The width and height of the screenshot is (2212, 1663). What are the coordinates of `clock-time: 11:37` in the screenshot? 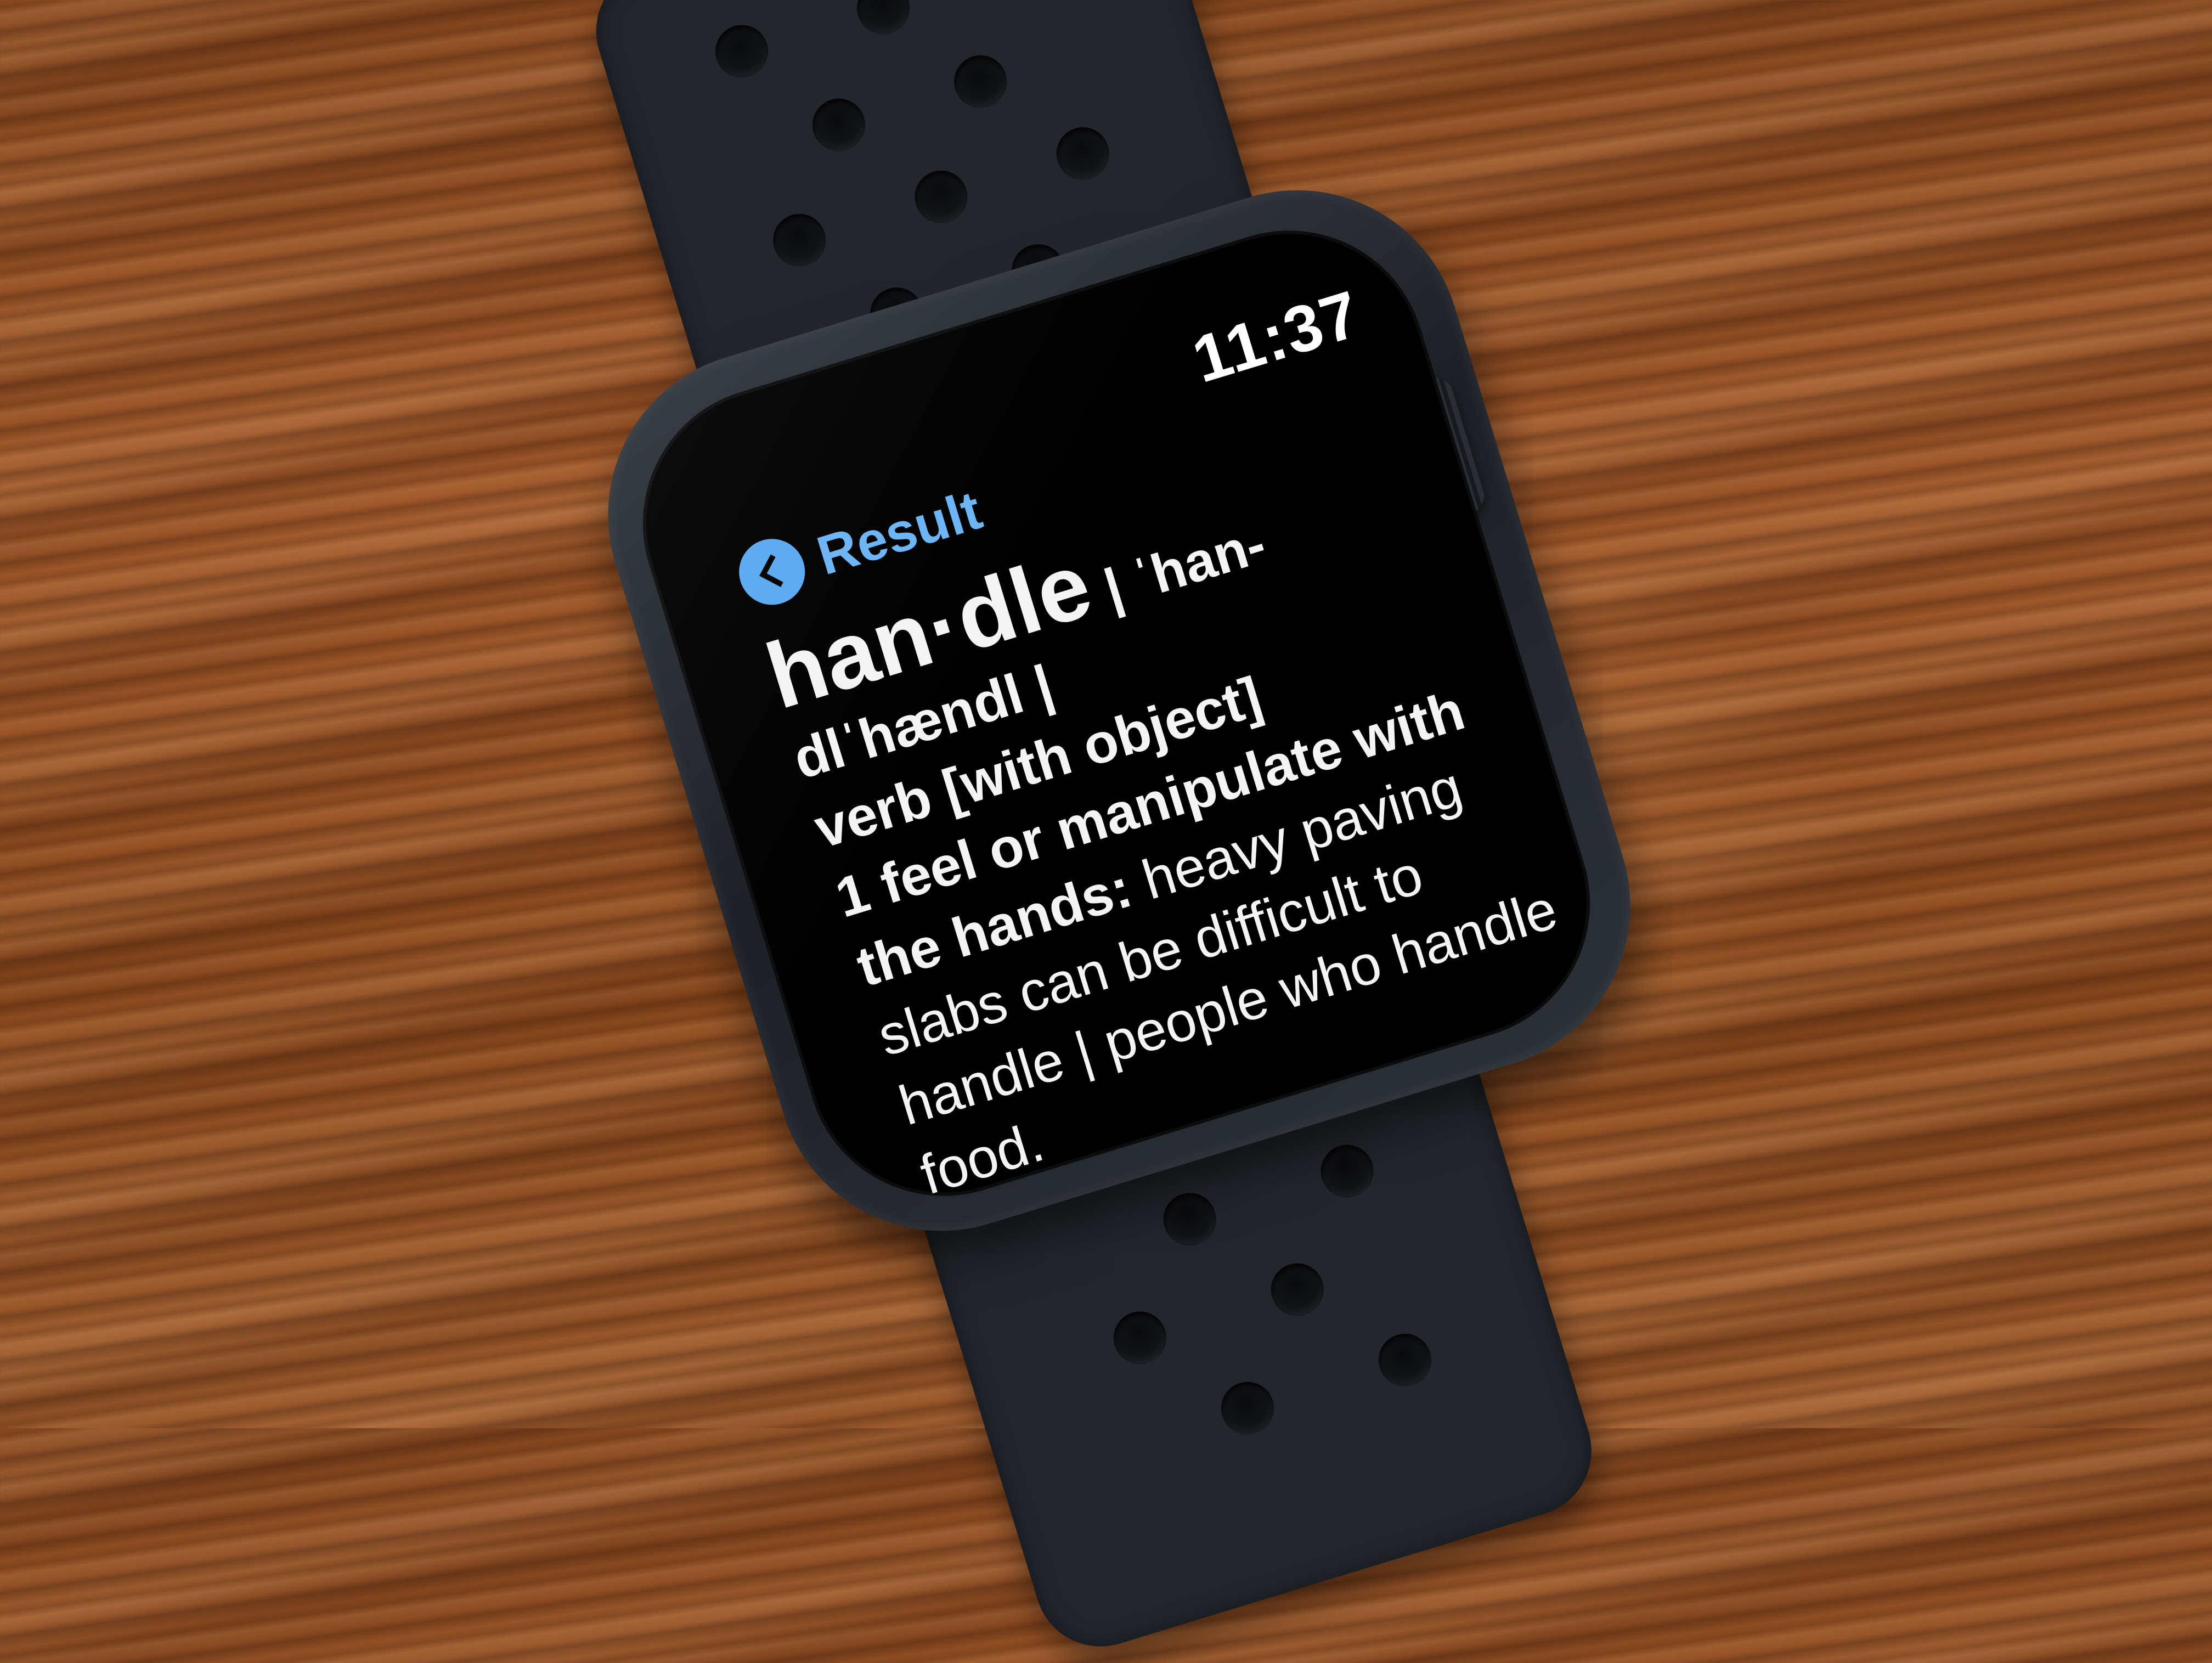 It's located at (1276, 337).